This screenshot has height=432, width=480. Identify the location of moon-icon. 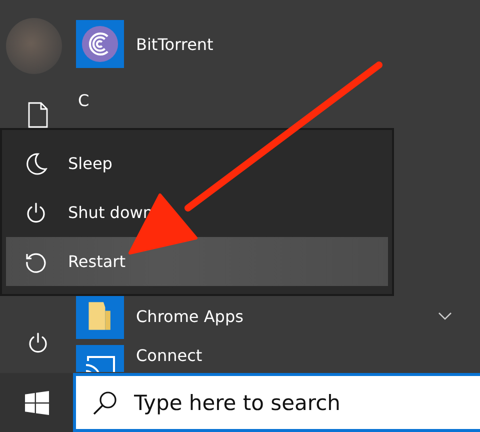
(36, 164).